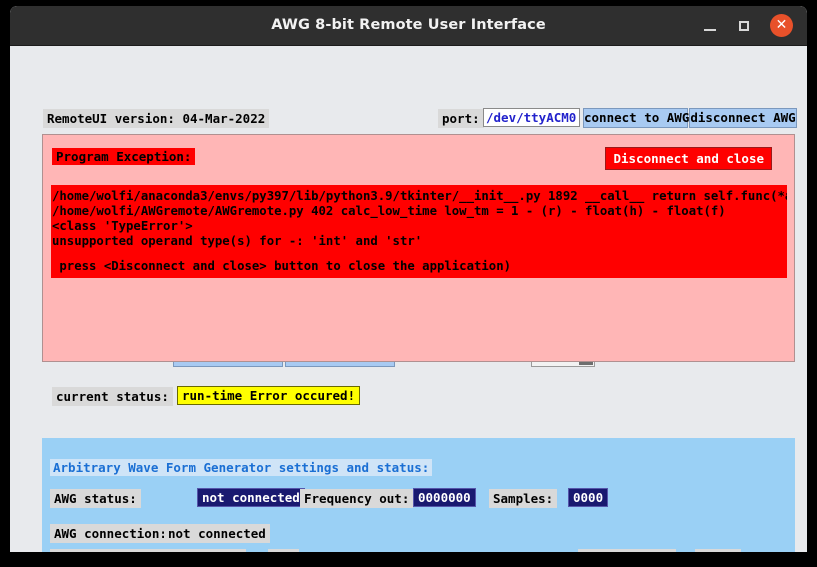 Image resolution: width=817 pixels, height=567 pixels. What do you see at coordinates (718, 550) in the screenshot?
I see `awg-version-value: 0.0.0` at bounding box center [718, 550].